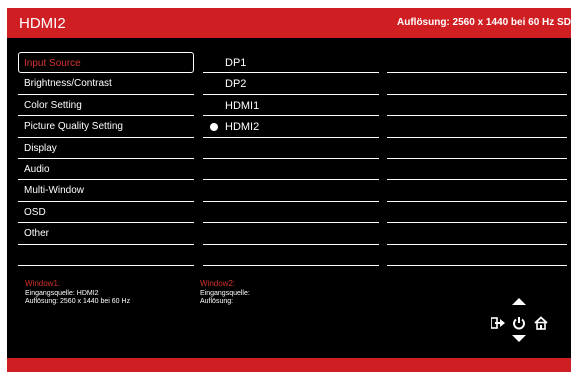  I want to click on window1-title: Window1:, so click(43, 283).